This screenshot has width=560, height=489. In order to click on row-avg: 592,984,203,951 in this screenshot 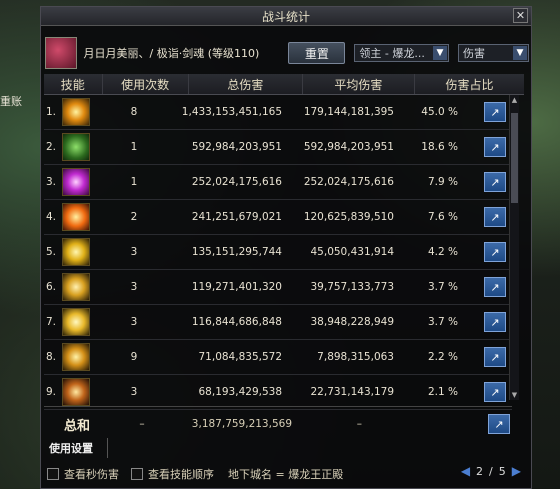, I will do `click(348, 147)`.